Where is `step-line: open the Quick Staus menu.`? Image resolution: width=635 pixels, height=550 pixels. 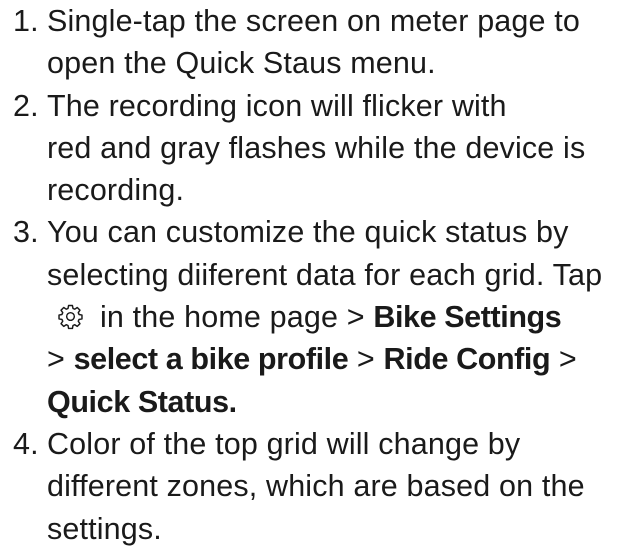
step-line: open the Quick Staus menu. is located at coordinates (241, 63).